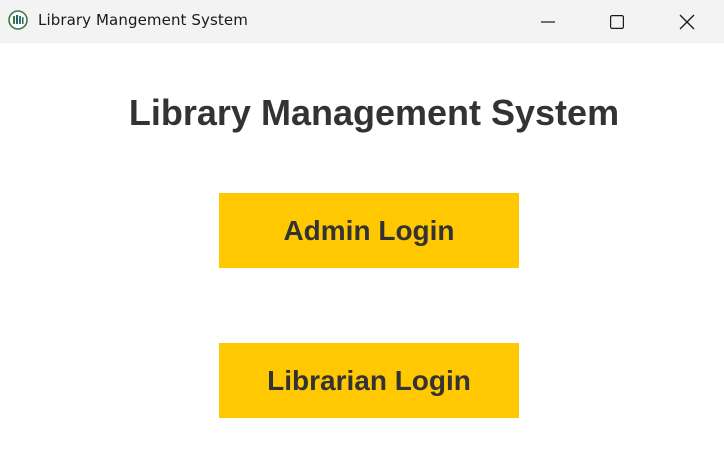  Describe the element at coordinates (143, 20) in the screenshot. I see `window-title: Library Mangement System` at that location.